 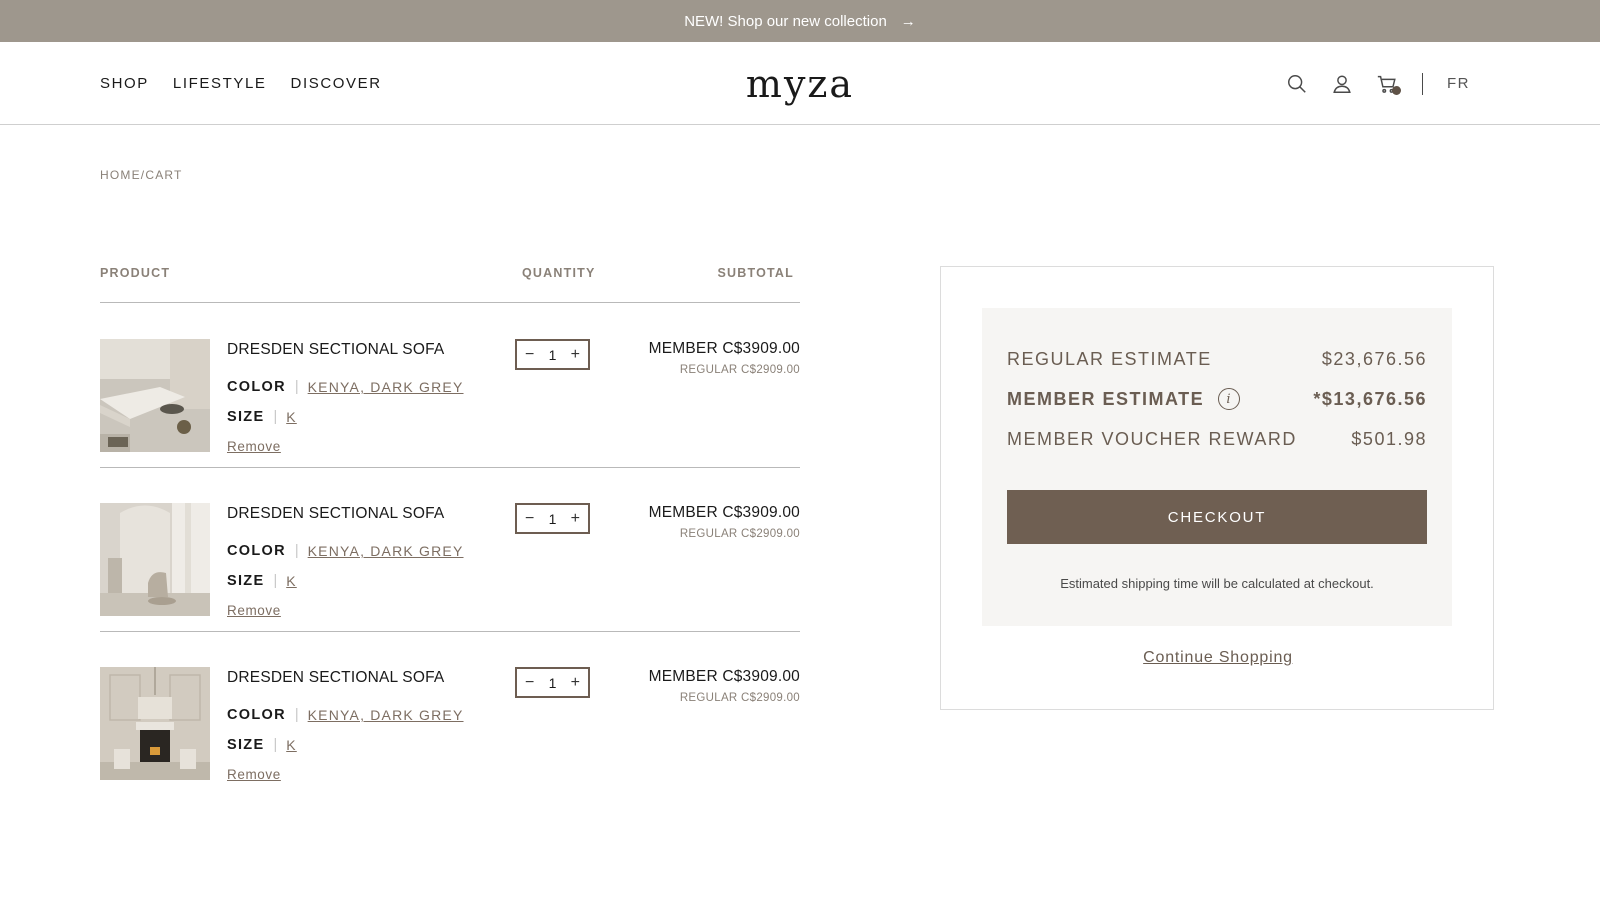 What do you see at coordinates (559, 273) in the screenshot?
I see `column-quantity: QUANTITY` at bounding box center [559, 273].